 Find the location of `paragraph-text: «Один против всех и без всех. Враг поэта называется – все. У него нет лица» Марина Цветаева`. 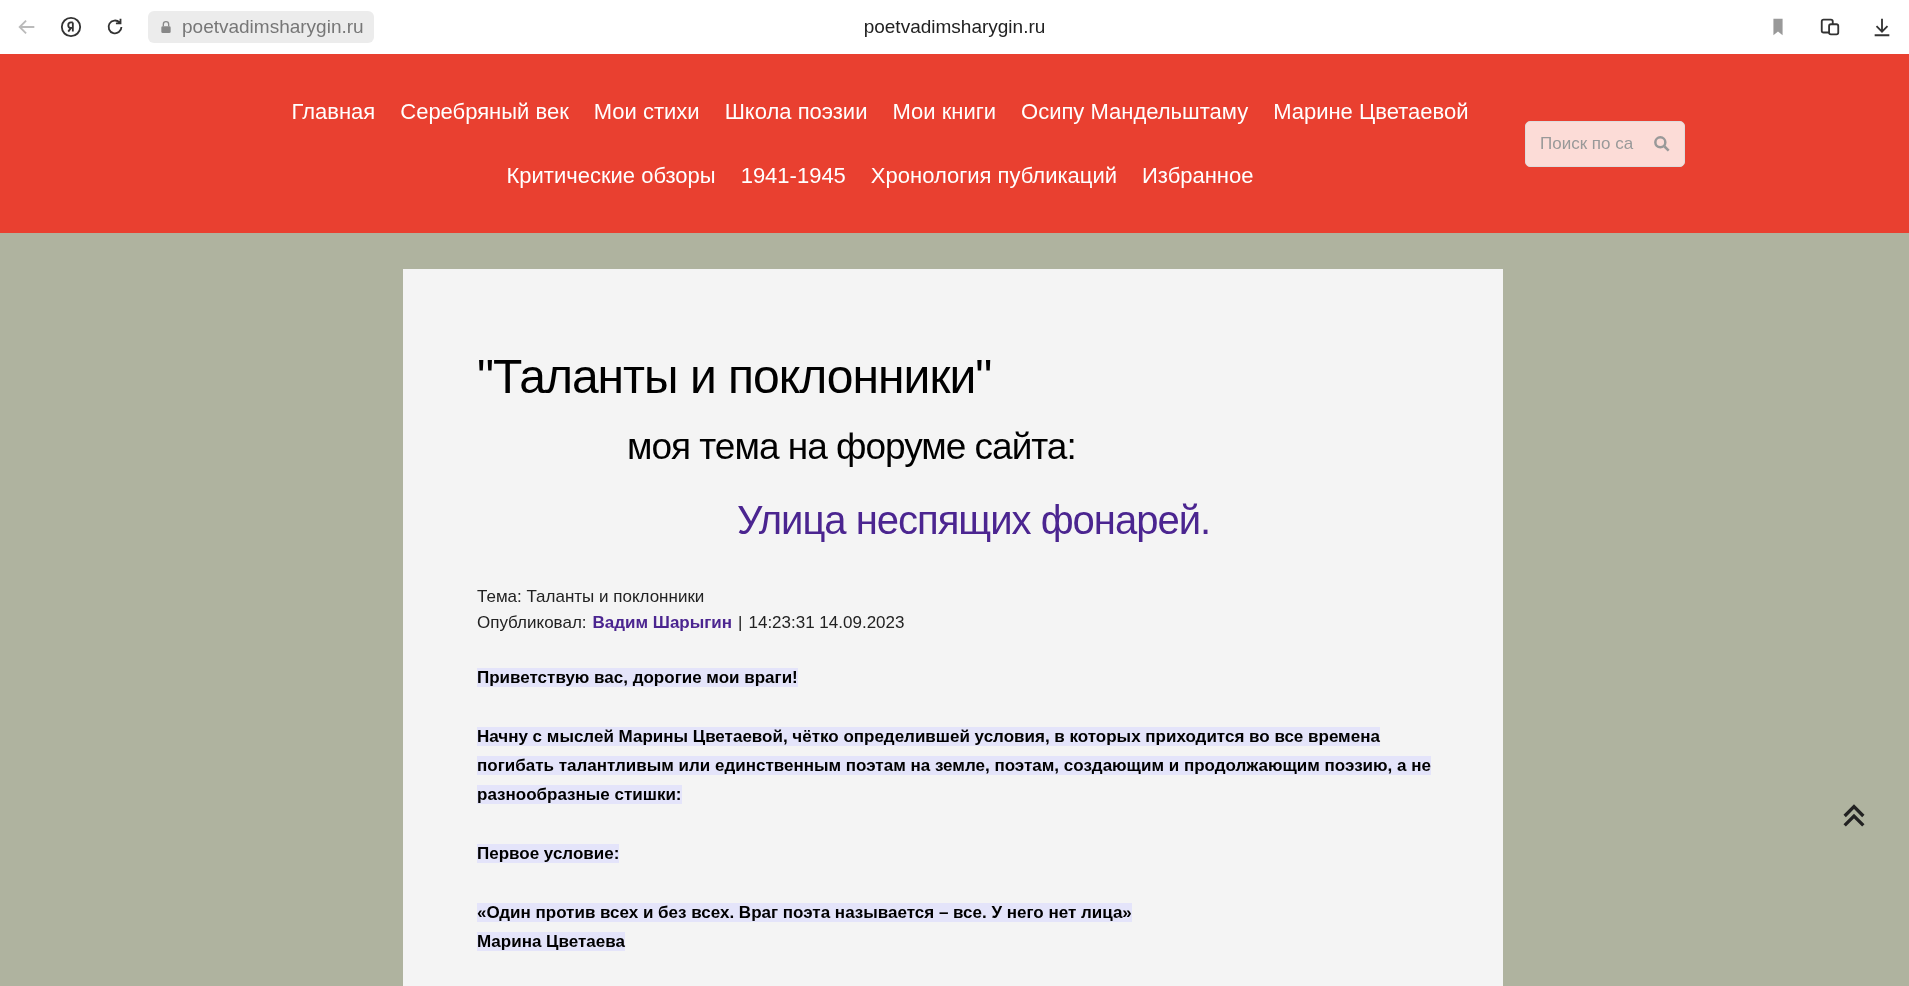

paragraph-text: «Один против всех и без всех. Враг поэта называется – все. У него нет лица» Марина Цветаева is located at coordinates (805, 927).